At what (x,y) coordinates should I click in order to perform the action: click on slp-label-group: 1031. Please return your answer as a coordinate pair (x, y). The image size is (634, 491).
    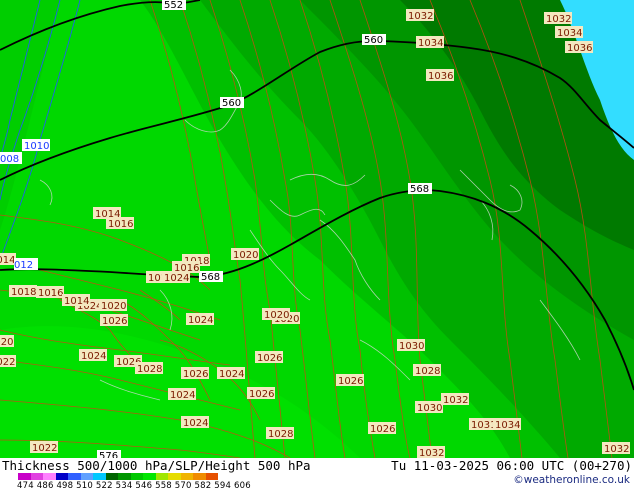
    Looking at the image, I should click on (483, 424).